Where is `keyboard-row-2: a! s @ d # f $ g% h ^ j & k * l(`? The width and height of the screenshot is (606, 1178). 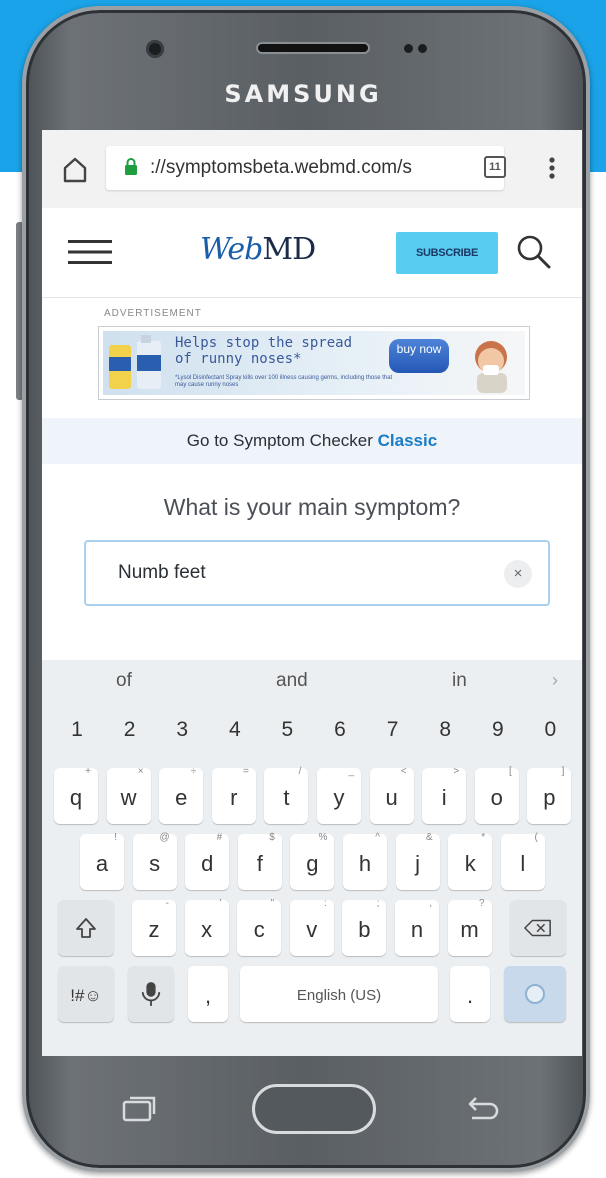 keyboard-row-2: a! s @ d # f $ g% h ^ j & k * l( is located at coordinates (312, 862).